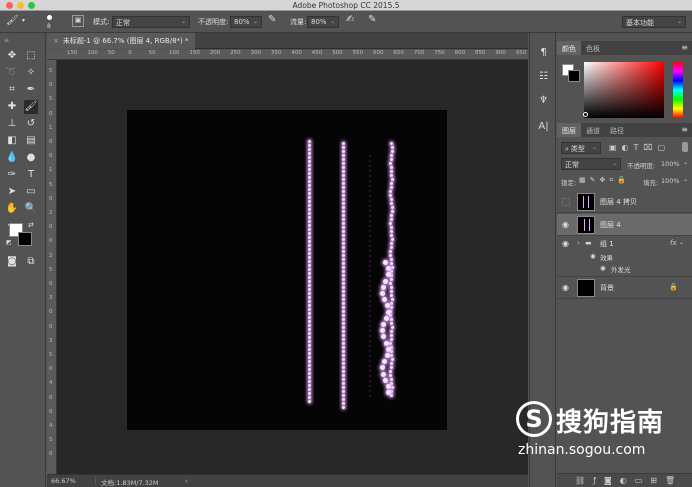  Describe the element at coordinates (9, 242) in the screenshot. I see `default-colors-icon: ◩` at that location.